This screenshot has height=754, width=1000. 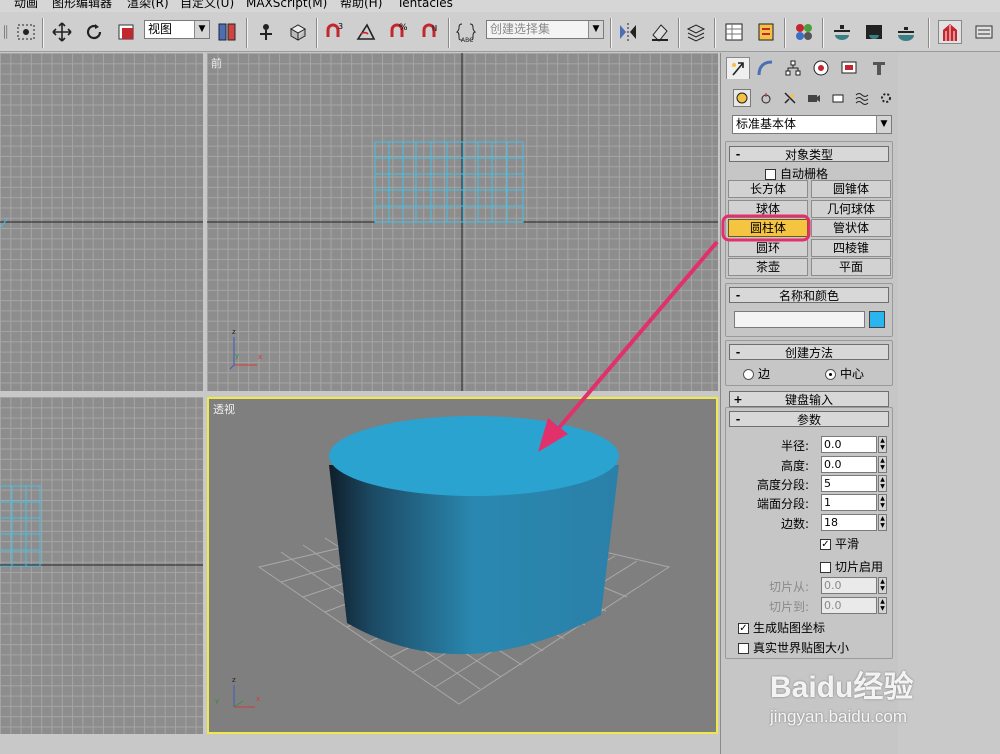 I want to click on viewport-top-canvas, so click(x=101, y=223).